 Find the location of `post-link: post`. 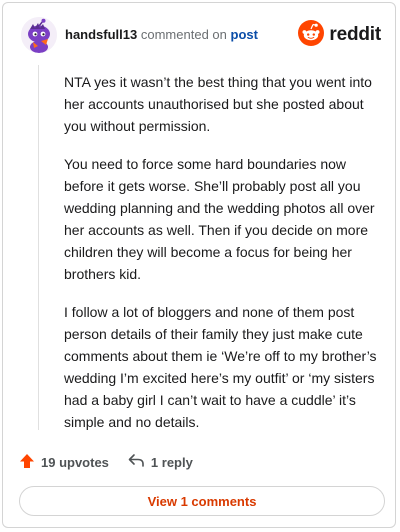

post-link: post is located at coordinates (244, 34).